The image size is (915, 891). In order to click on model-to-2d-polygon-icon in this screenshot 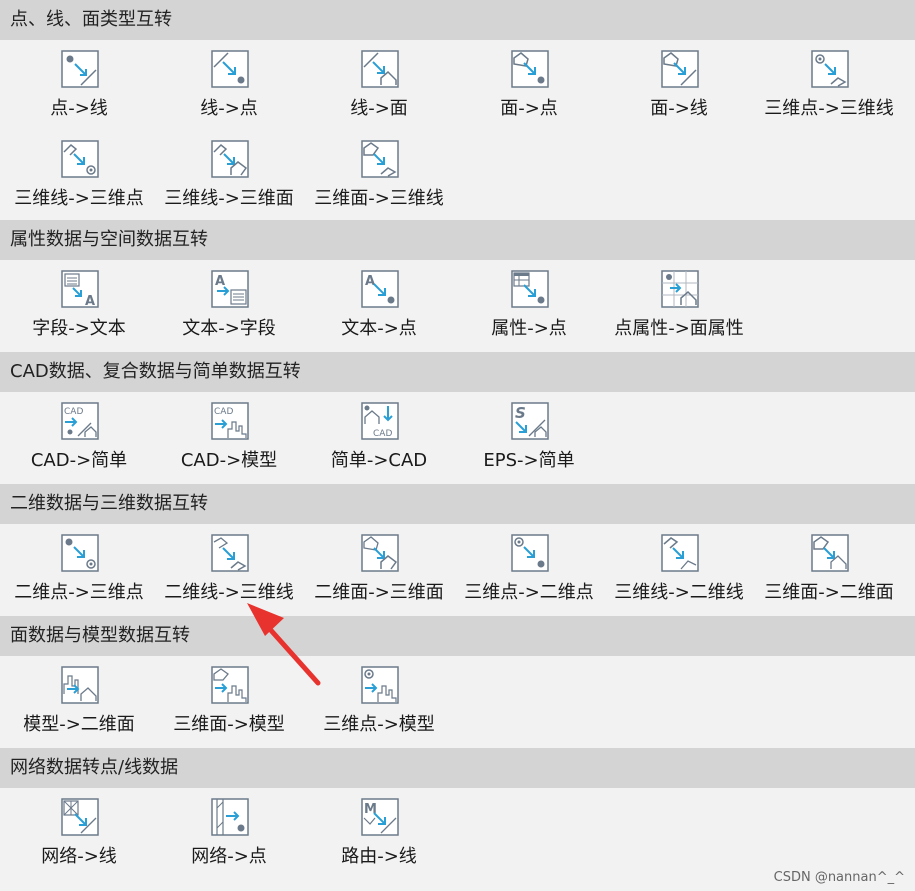, I will do `click(80, 685)`.